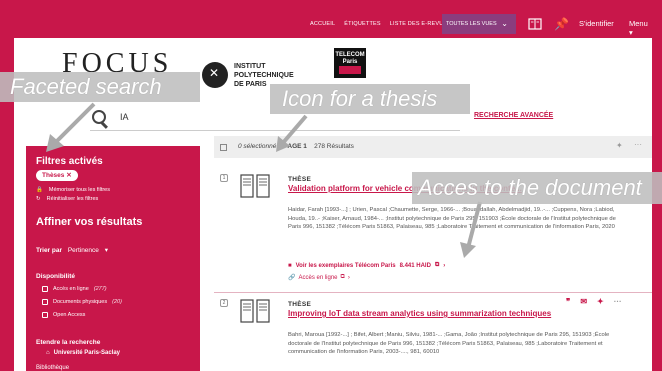  What do you see at coordinates (257, 146) in the screenshot?
I see `selected-count: 0 sélectionné` at bounding box center [257, 146].